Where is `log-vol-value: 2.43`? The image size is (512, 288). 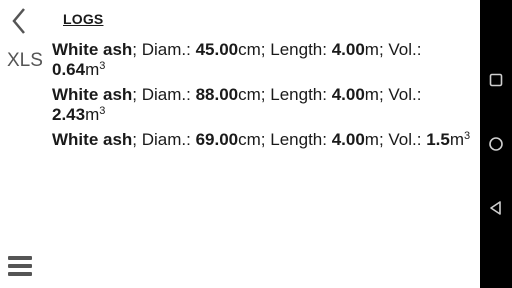
log-vol-value: 2.43 is located at coordinates (69, 114).